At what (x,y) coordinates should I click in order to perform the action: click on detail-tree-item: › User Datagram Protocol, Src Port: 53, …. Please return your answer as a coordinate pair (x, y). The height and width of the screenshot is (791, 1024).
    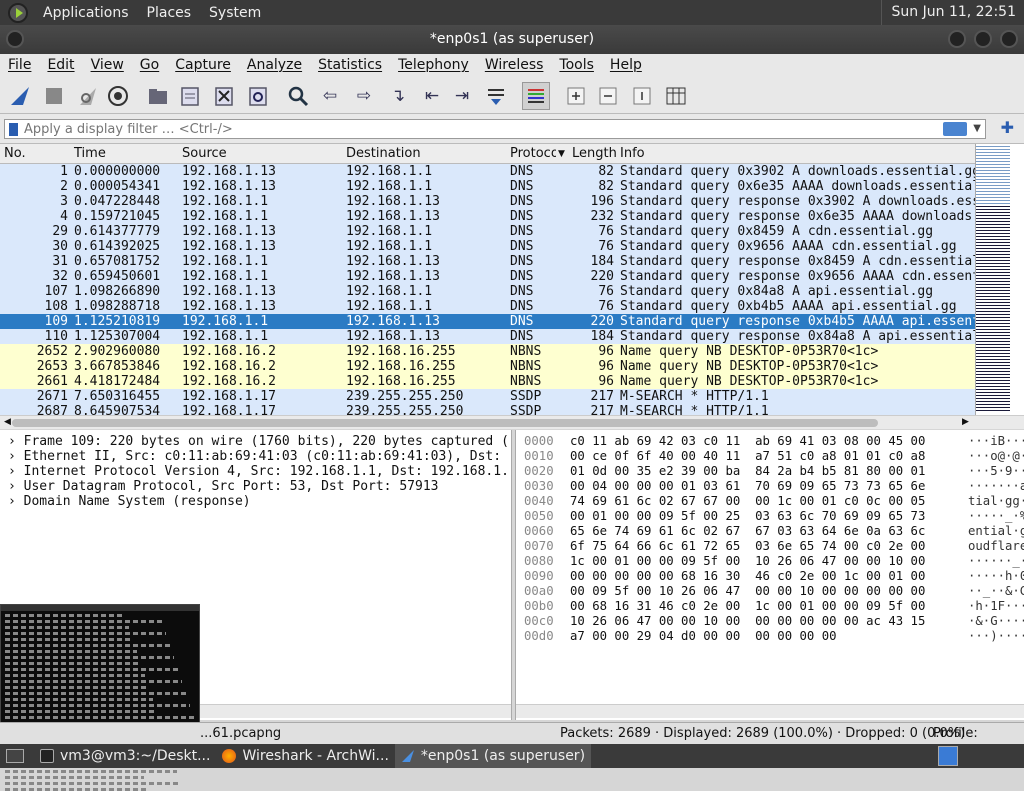
    Looking at the image, I should click on (258, 486).